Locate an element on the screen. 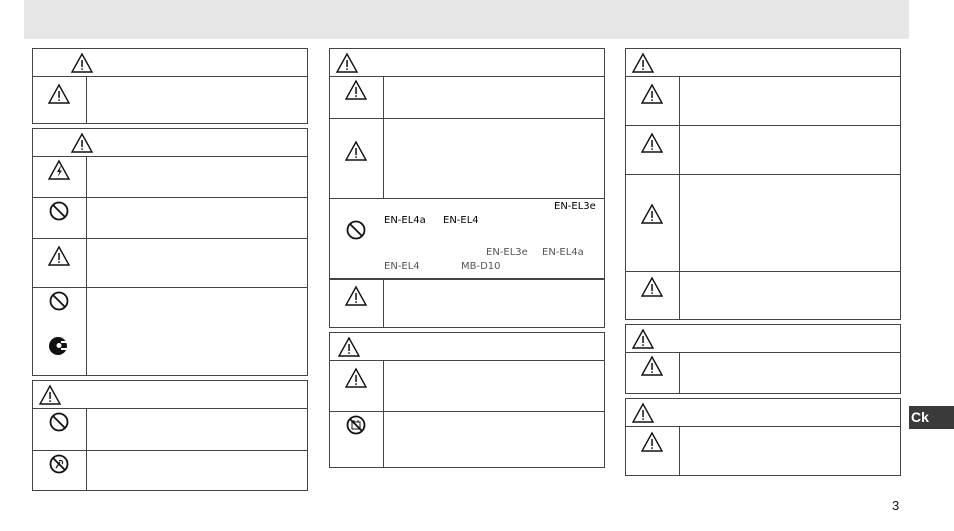  battery-pack-text: MB-D10 is located at coordinates (481, 266).